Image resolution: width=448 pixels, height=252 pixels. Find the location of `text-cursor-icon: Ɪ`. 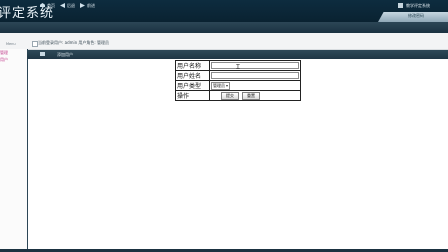

text-cursor-icon: Ɪ is located at coordinates (238, 67).